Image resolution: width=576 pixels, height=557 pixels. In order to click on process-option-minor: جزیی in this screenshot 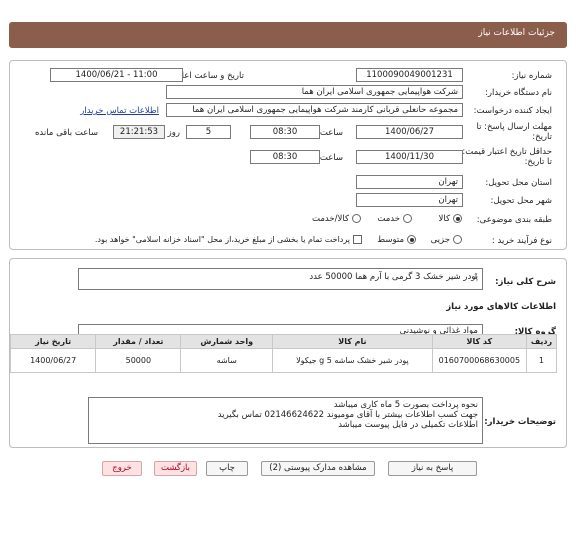, I will do `click(445, 240)`.